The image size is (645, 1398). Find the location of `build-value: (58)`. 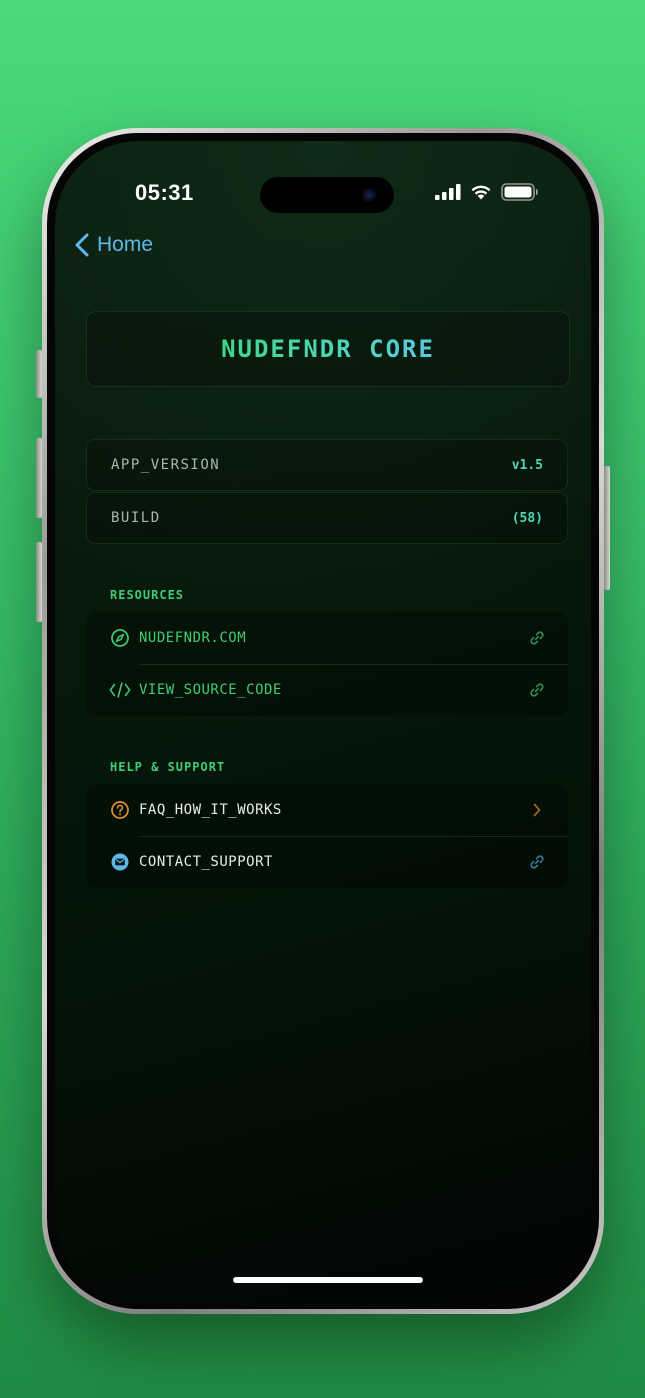

build-value: (58) is located at coordinates (527, 518).